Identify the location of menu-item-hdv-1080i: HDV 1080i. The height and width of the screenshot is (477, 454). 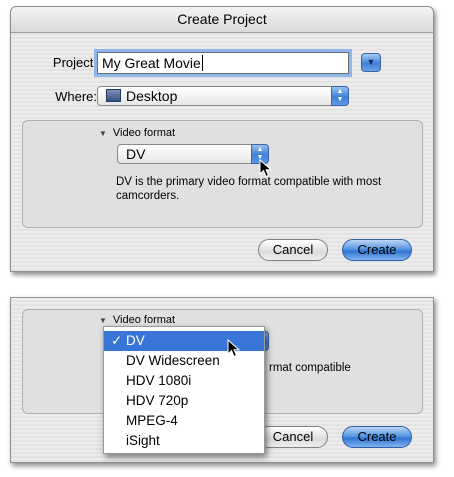
(184, 381).